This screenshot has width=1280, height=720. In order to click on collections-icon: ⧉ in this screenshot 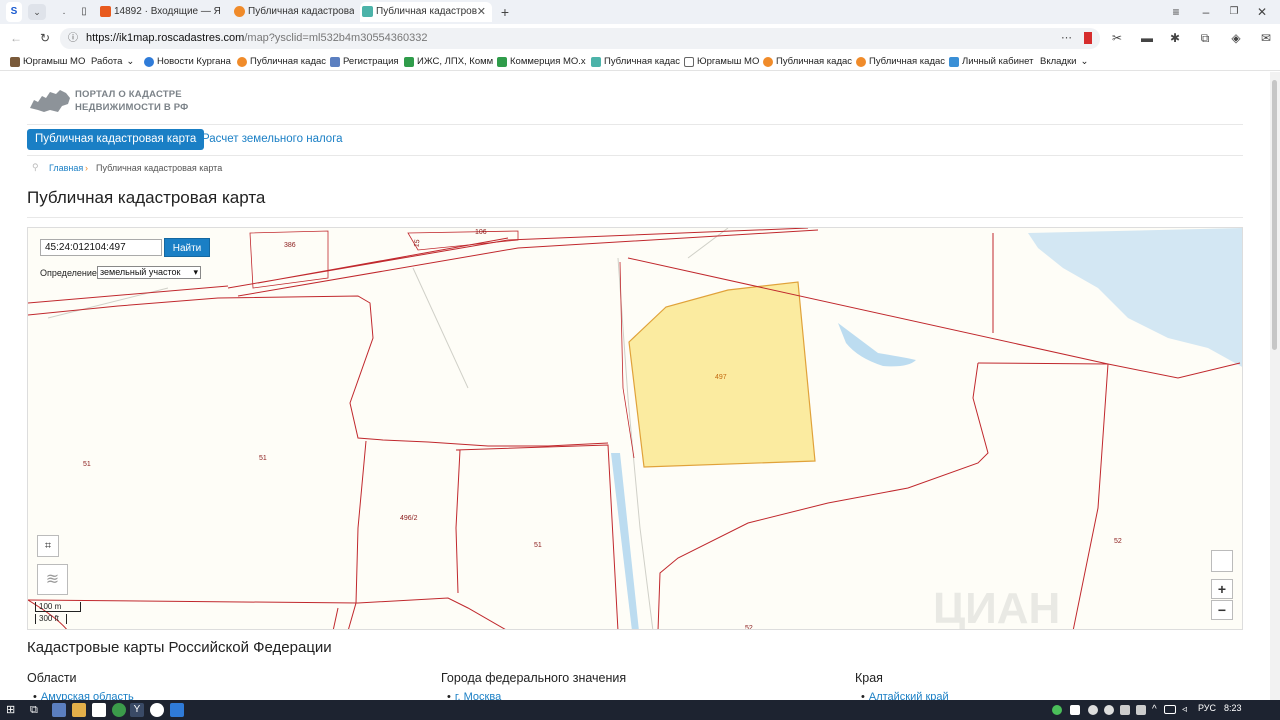, I will do `click(1205, 38)`.